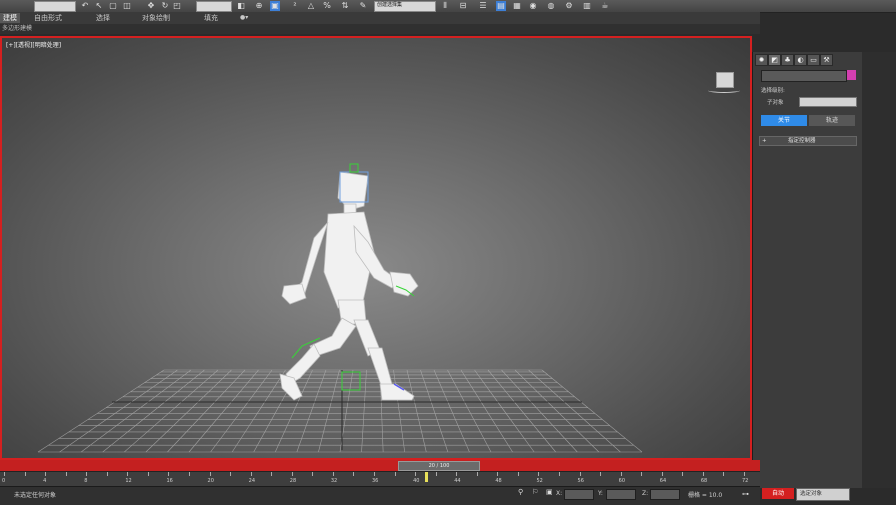 The image size is (896, 505). I want to click on assign-controller-rollout: + 指定控制器, so click(808, 141).